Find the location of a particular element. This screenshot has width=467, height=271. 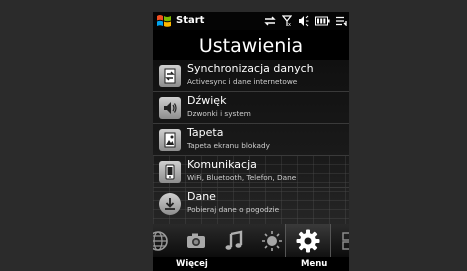

internet-globe-icon is located at coordinates (160, 240).